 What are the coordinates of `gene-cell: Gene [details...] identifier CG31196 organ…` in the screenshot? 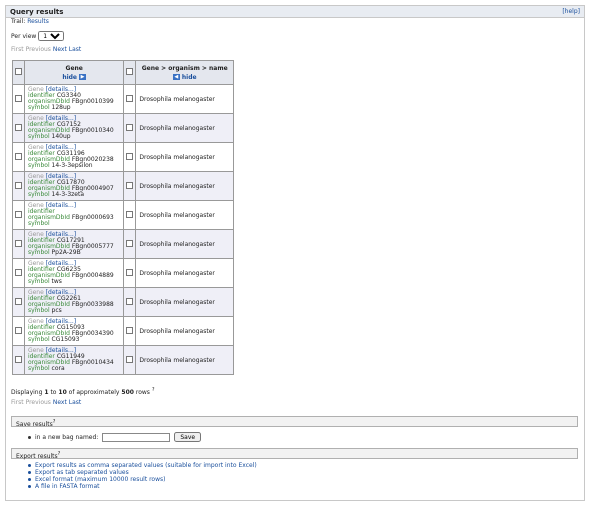 It's located at (74, 157).